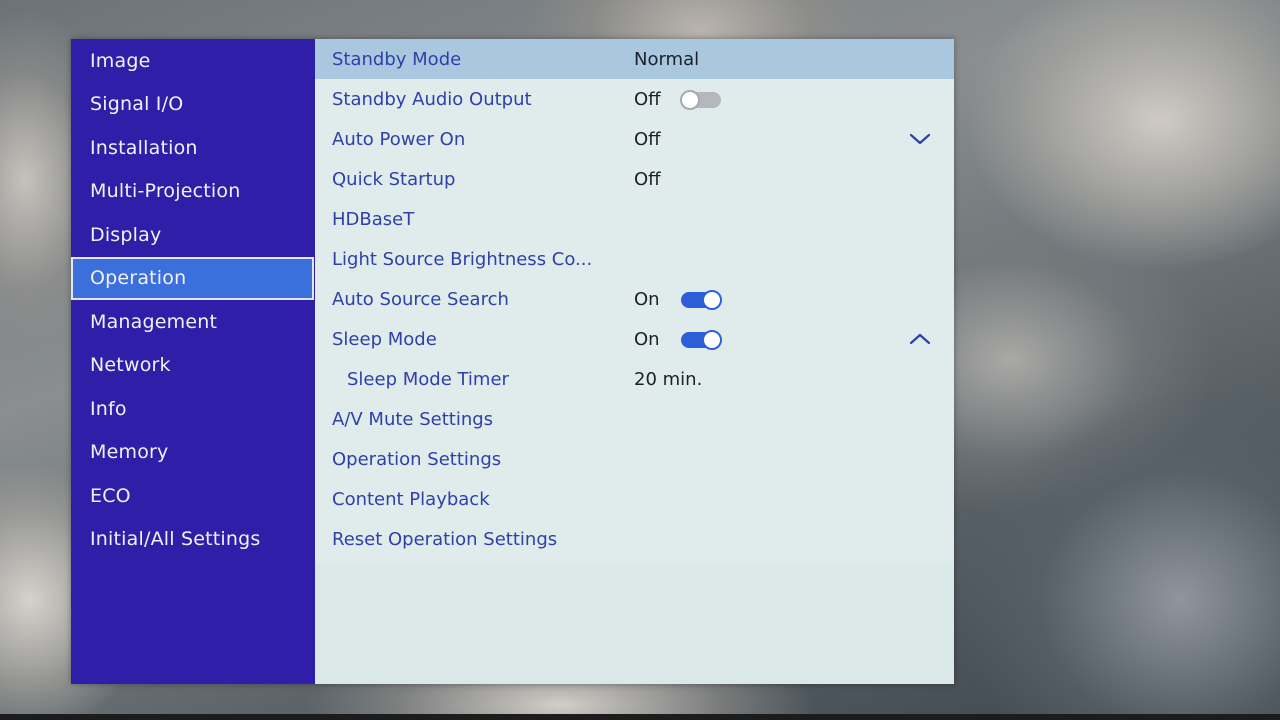 This screenshot has width=1280, height=720. I want to click on sidebar-item-initial-all-settings: Initial/All Settings, so click(193, 540).